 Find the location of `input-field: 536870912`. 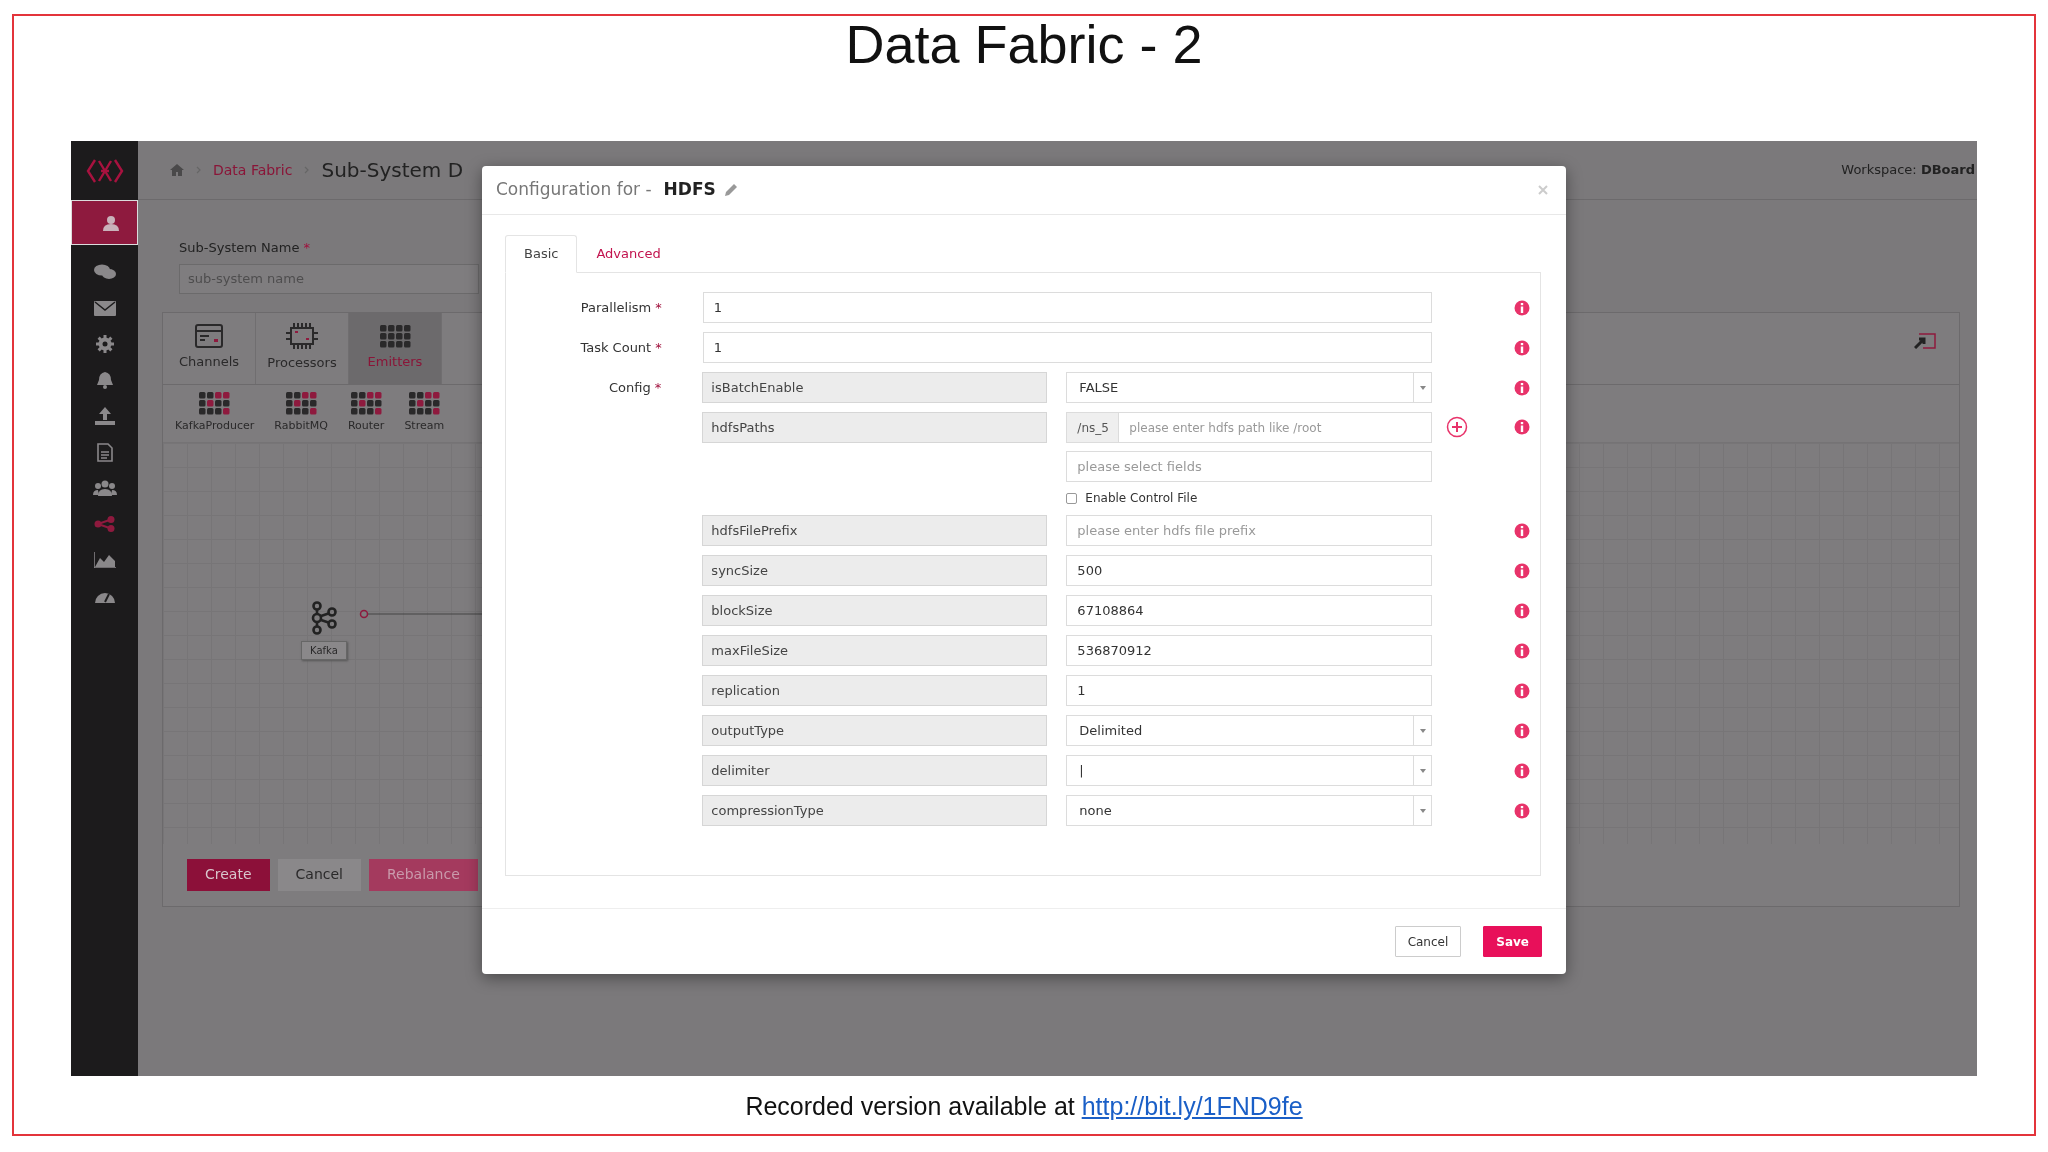

input-field: 536870912 is located at coordinates (1249, 650).